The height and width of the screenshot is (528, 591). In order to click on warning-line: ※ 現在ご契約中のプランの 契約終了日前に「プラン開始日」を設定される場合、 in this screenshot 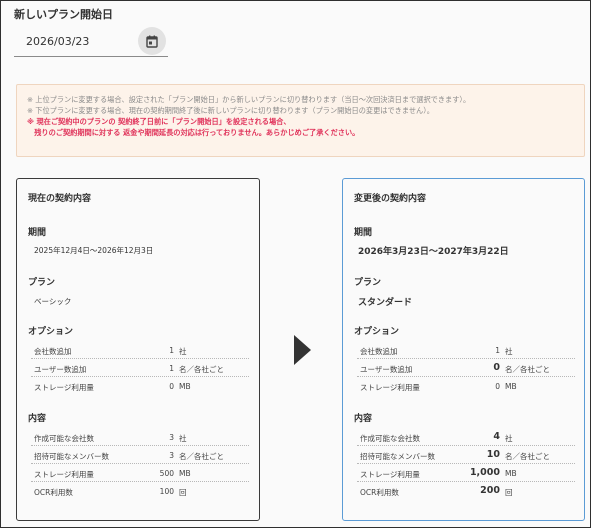, I will do `click(159, 121)`.